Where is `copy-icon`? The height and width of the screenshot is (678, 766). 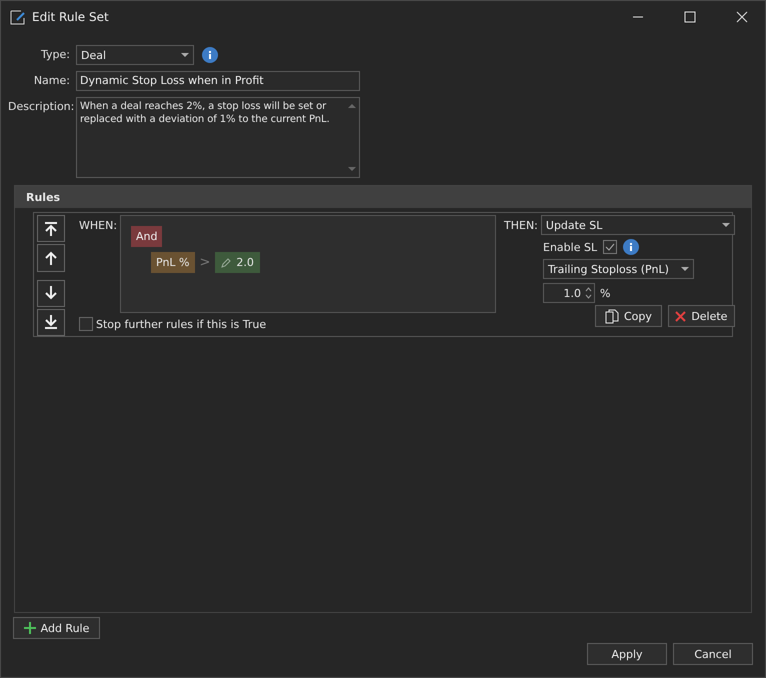
copy-icon is located at coordinates (611, 316).